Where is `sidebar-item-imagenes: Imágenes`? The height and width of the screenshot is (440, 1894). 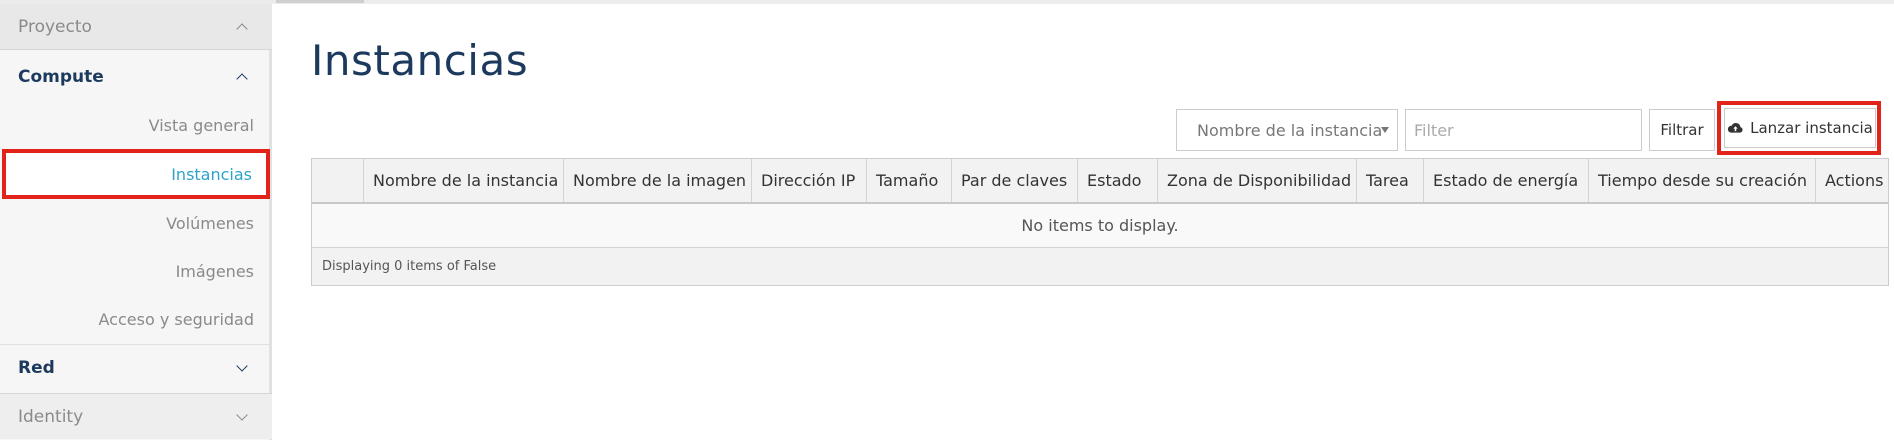
sidebar-item-imagenes: Imágenes is located at coordinates (136, 272).